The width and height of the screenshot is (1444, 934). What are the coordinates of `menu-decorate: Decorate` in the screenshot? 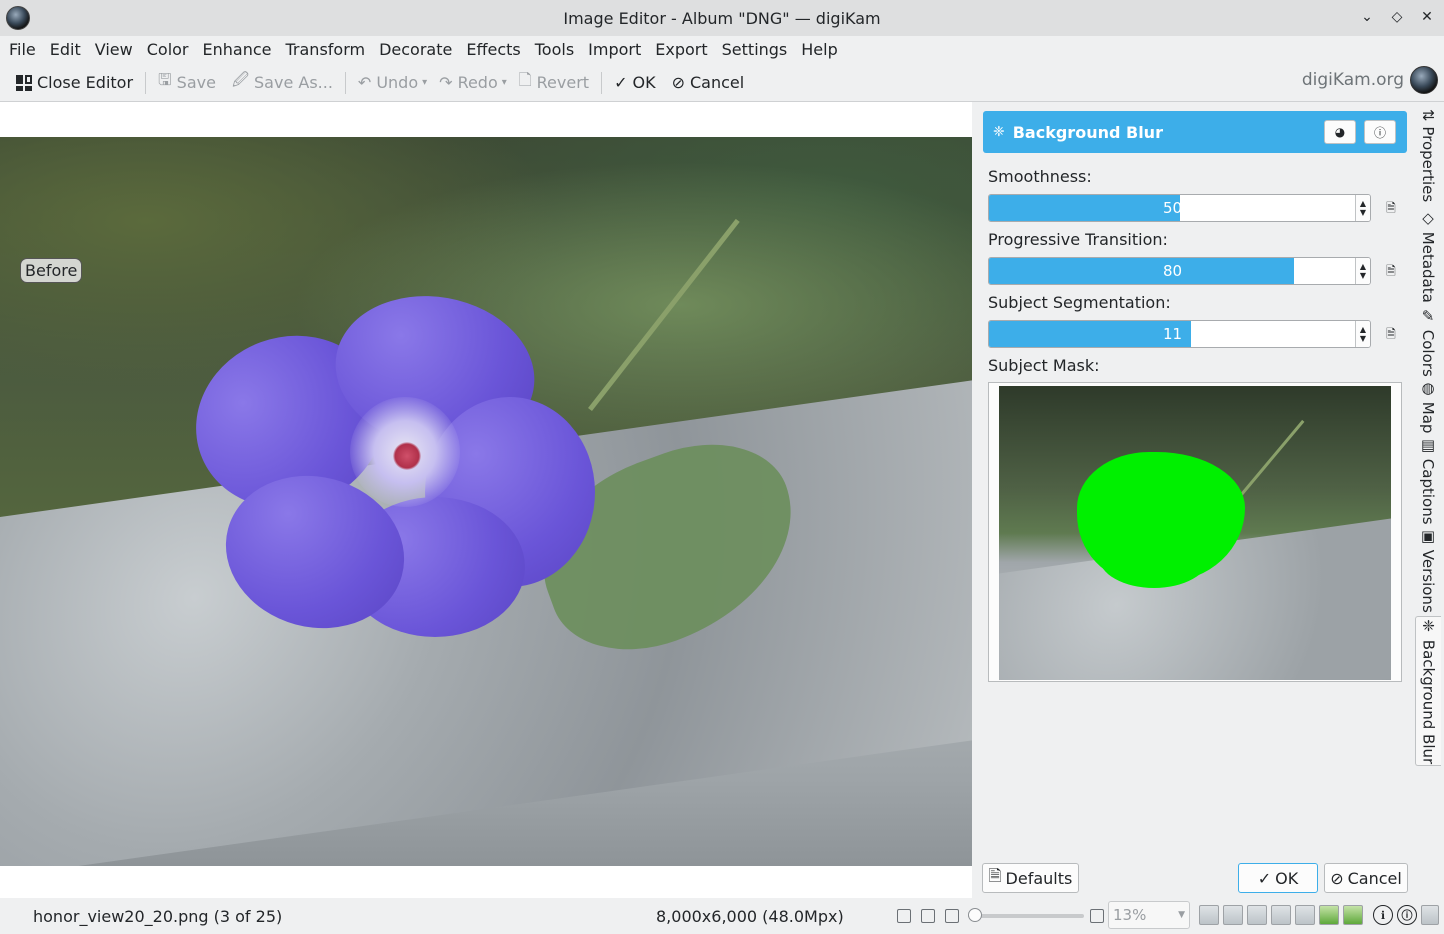 It's located at (415, 50).